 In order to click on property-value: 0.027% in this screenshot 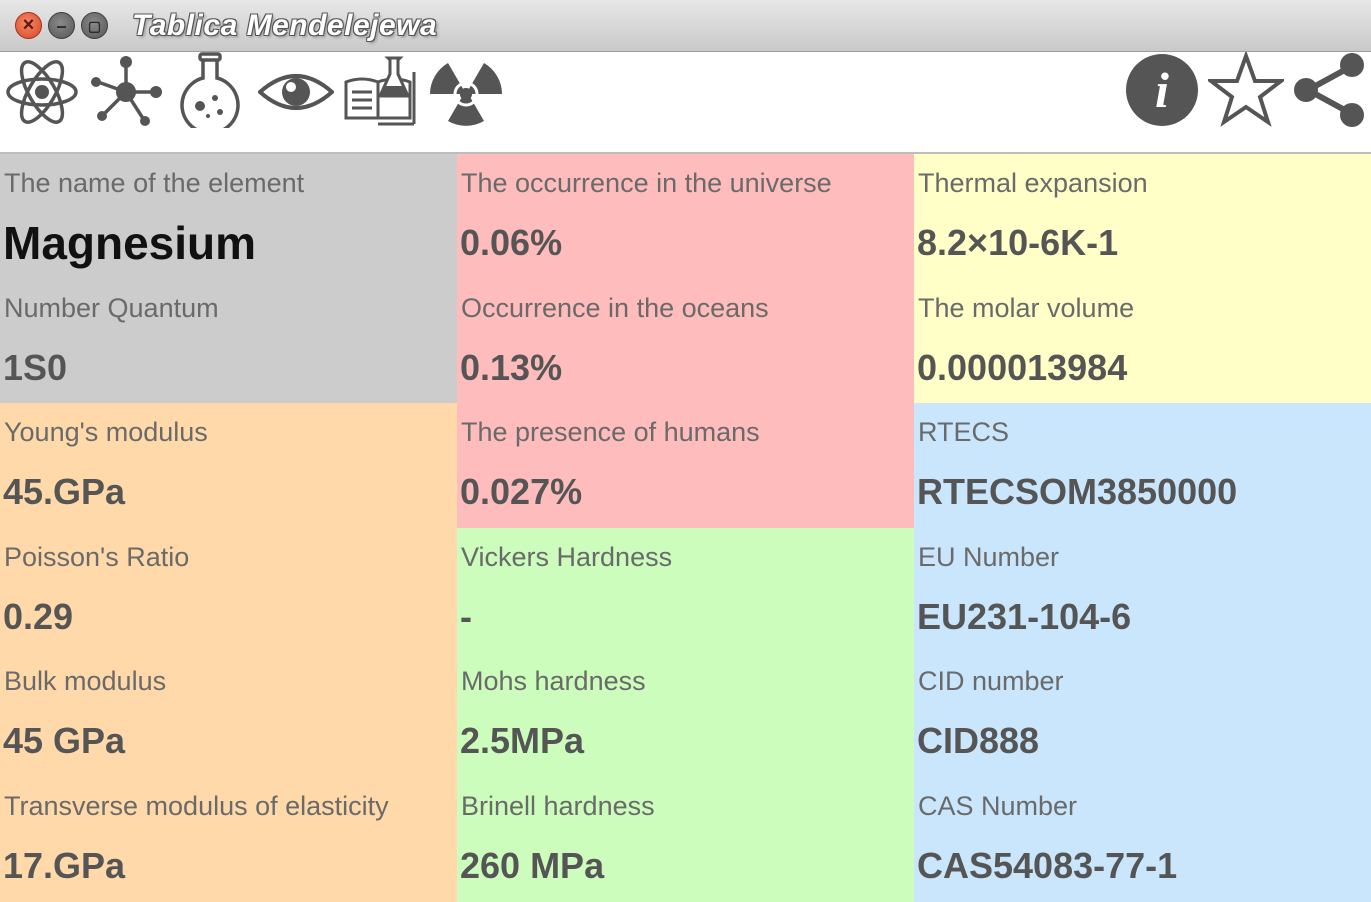, I will do `click(521, 491)`.